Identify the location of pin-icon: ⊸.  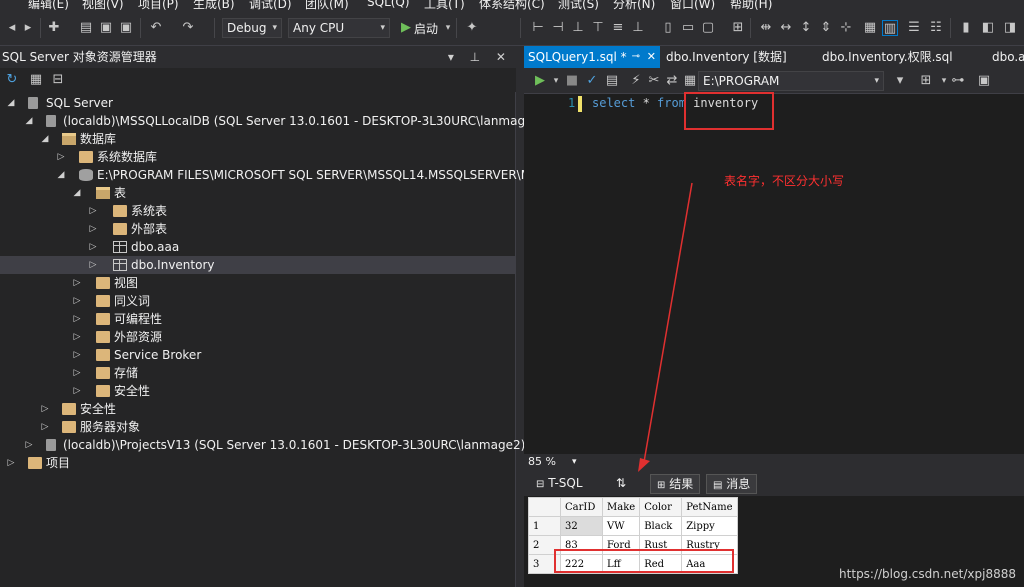
(636, 57).